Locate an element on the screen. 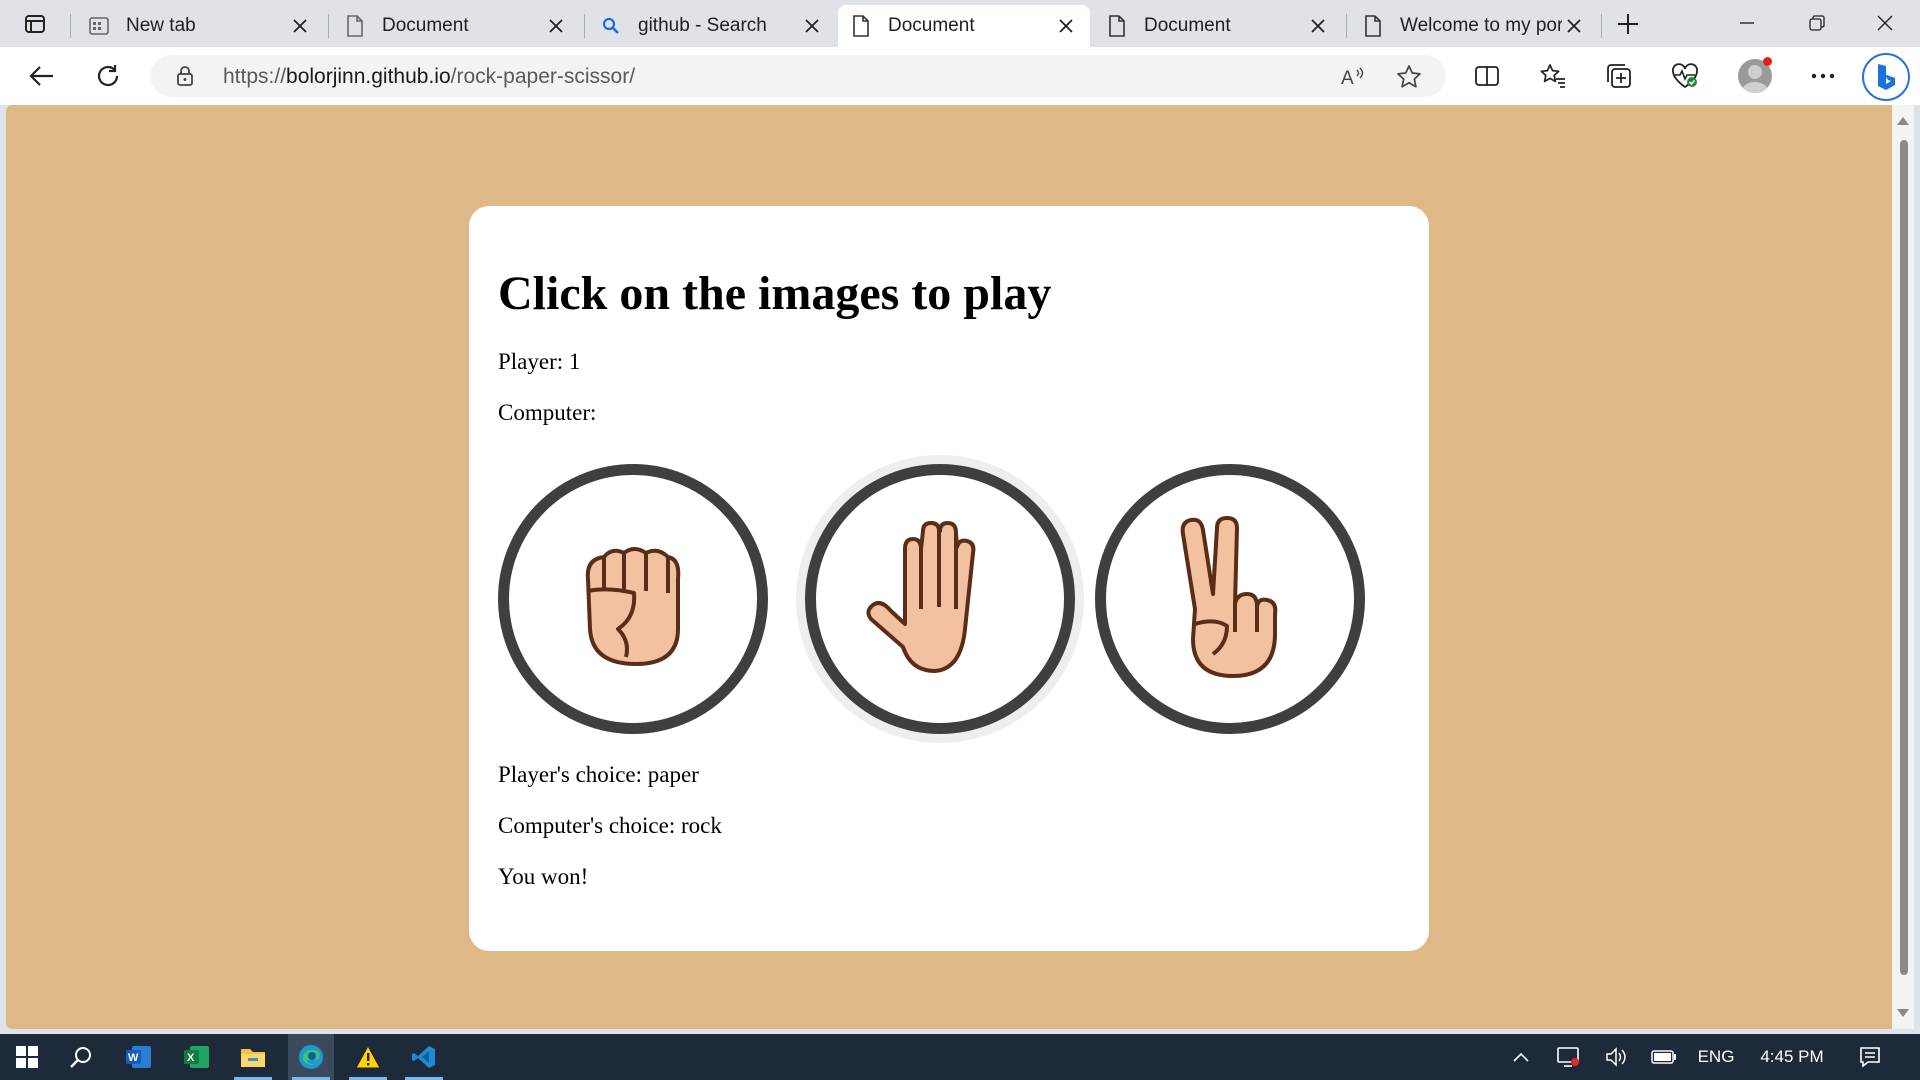 The image size is (1920, 1080). split-screen-button is located at coordinates (1487, 76).